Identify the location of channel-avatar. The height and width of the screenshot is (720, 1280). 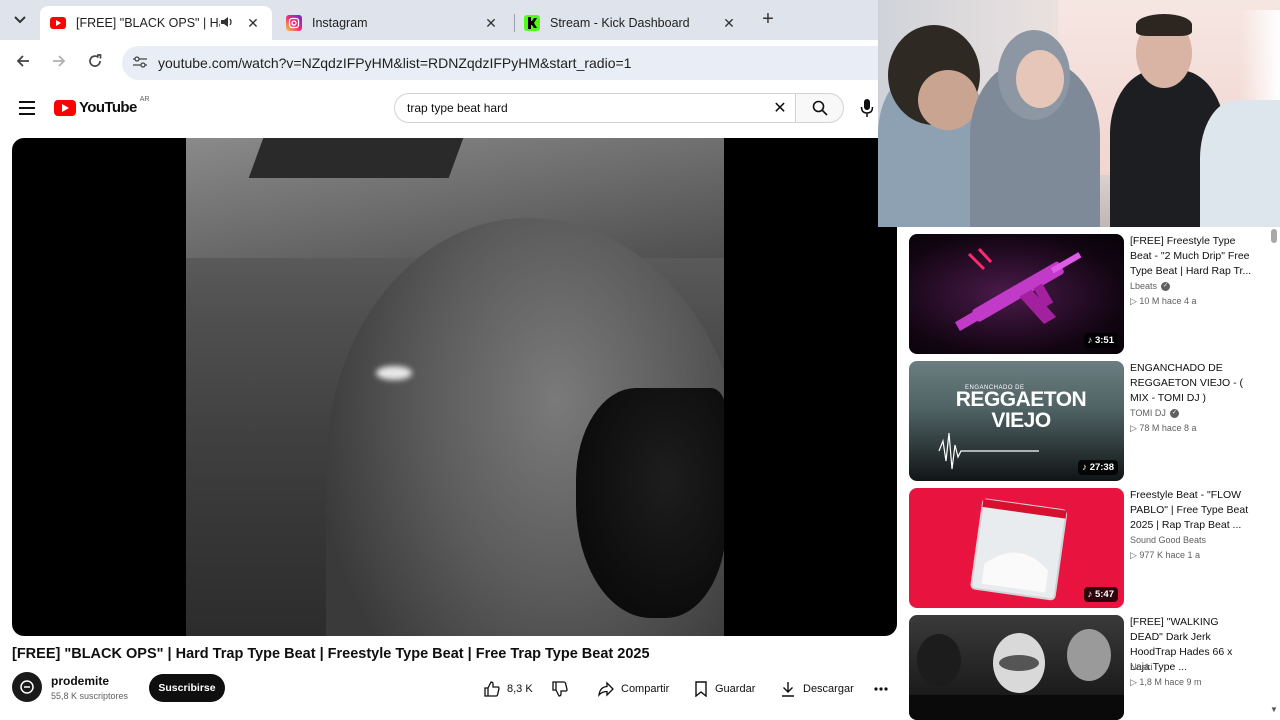
(27, 687).